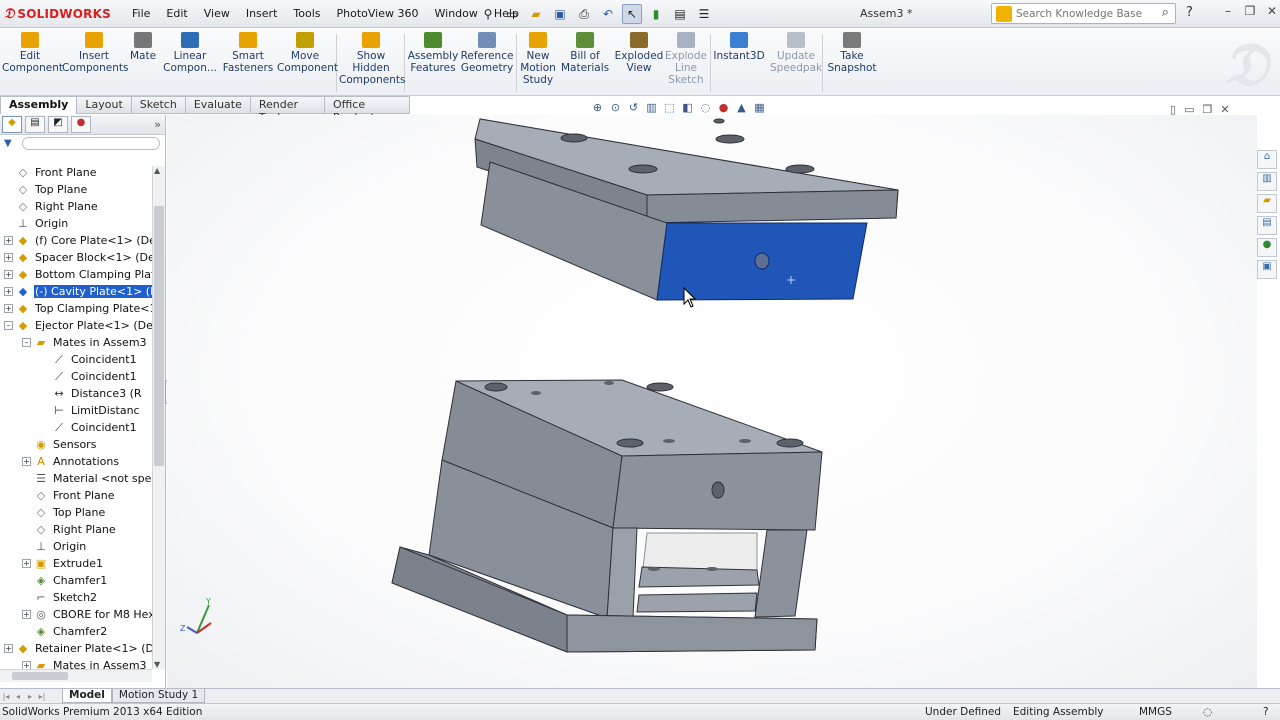  What do you see at coordinates (157, 664) in the screenshot?
I see `scroll-down-icon: ▼` at bounding box center [157, 664].